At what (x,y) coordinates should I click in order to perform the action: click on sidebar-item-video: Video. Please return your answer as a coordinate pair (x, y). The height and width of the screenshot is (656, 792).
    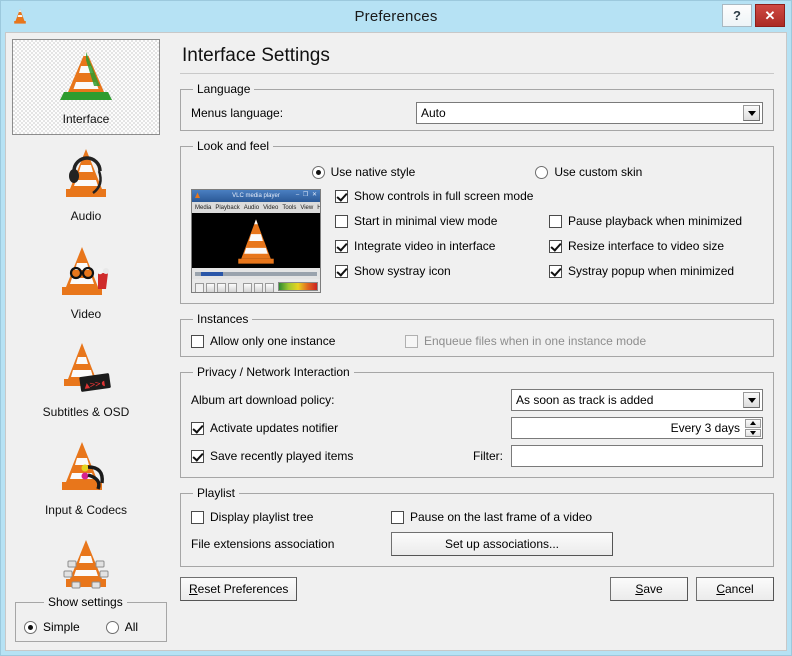
    Looking at the image, I should click on (86, 283).